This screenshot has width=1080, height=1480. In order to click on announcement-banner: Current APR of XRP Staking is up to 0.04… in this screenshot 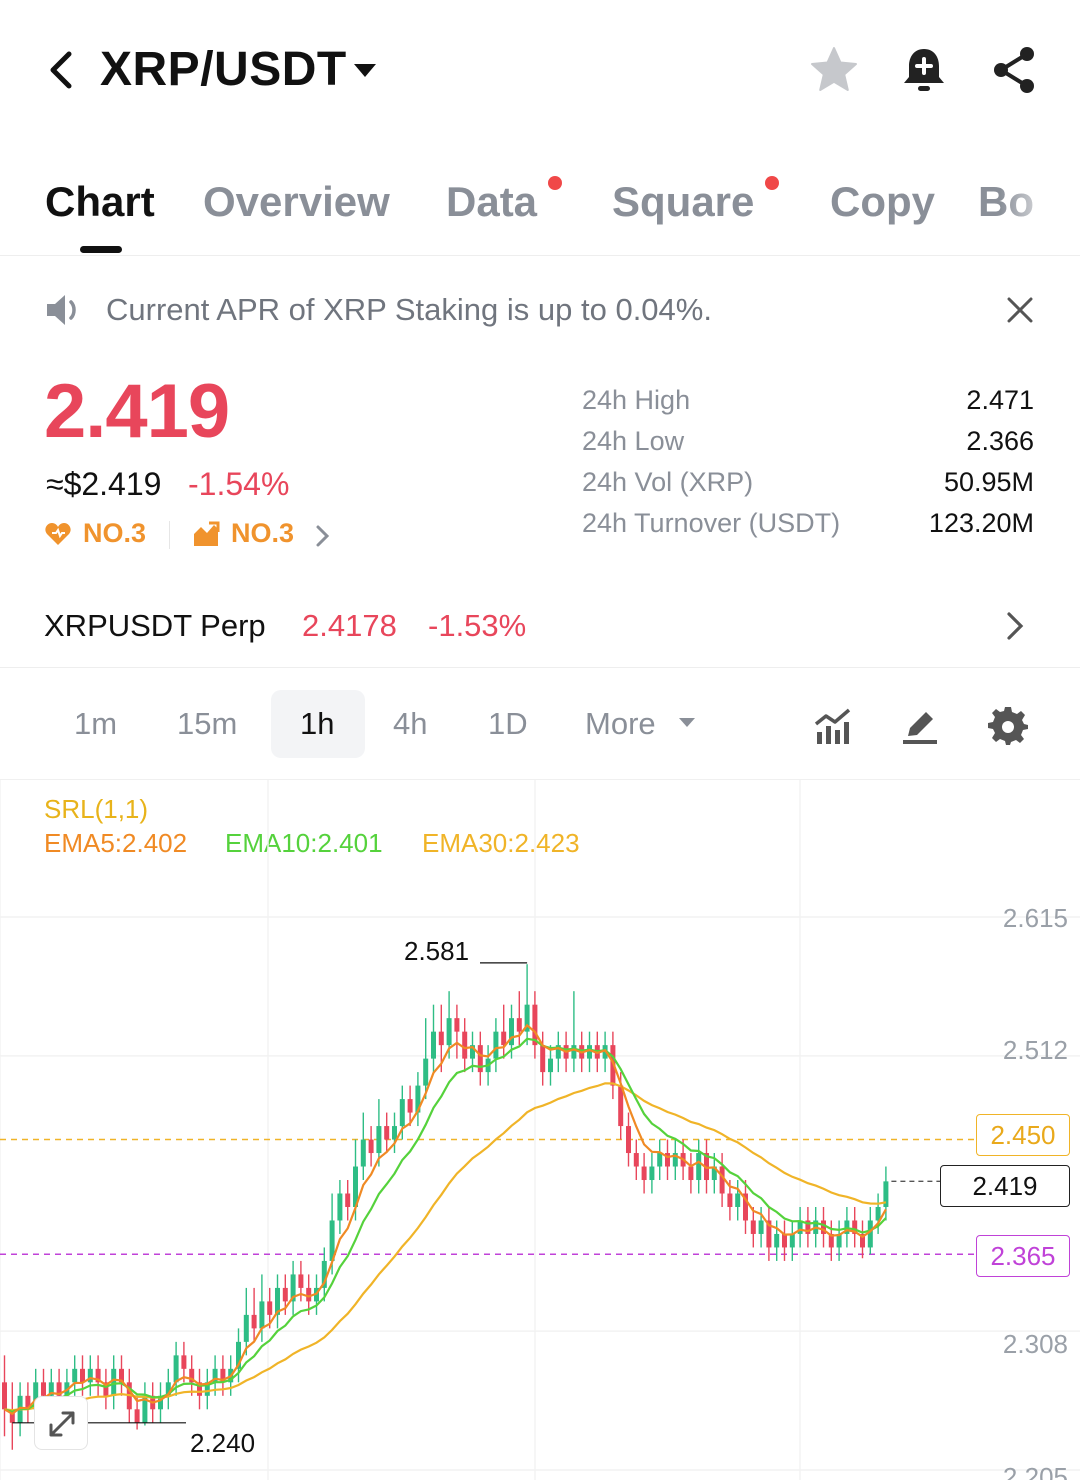, I will do `click(540, 310)`.